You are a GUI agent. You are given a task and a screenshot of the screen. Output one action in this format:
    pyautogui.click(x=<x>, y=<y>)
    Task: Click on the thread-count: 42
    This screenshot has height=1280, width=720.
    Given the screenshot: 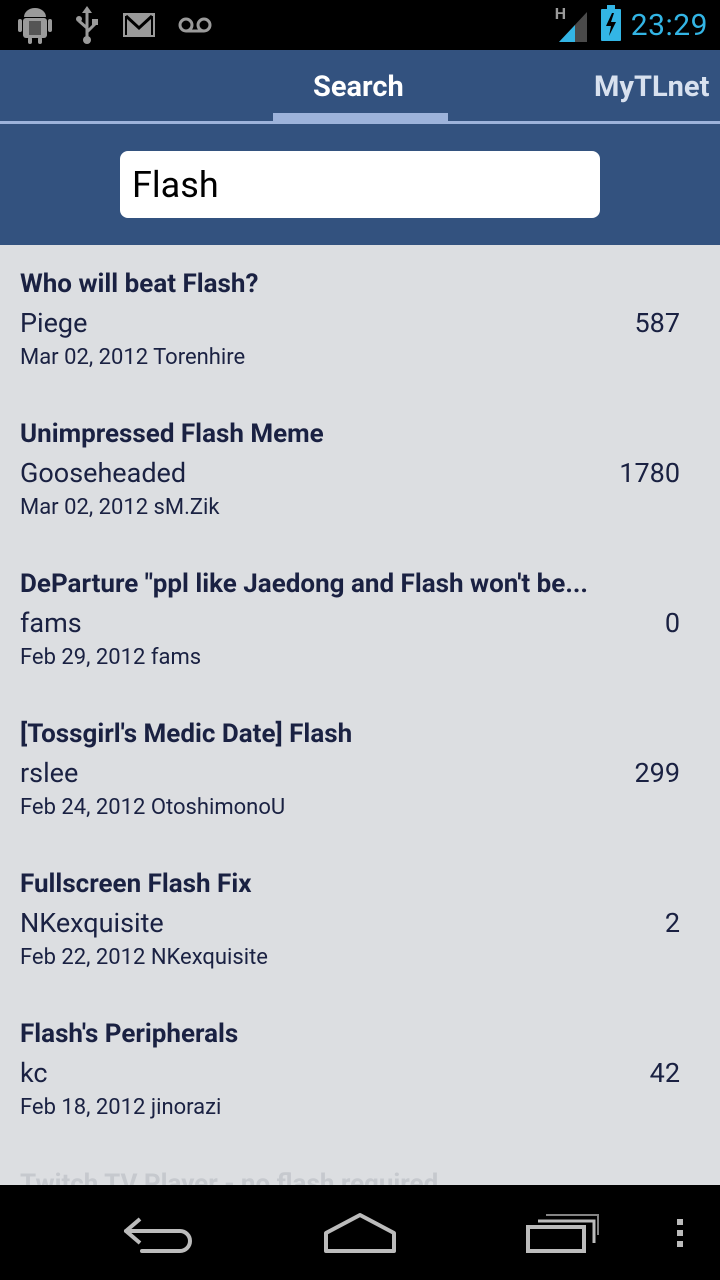 What is the action you would take?
    pyautogui.click(x=664, y=1073)
    